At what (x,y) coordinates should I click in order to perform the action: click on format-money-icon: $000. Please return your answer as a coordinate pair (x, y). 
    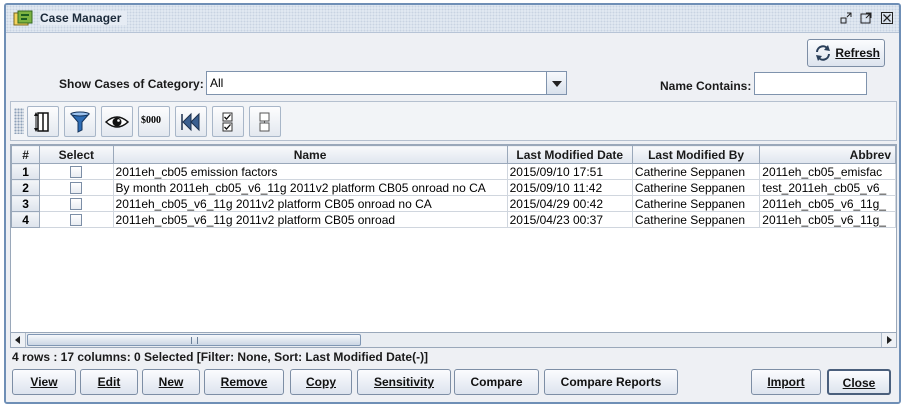
    Looking at the image, I should click on (154, 121).